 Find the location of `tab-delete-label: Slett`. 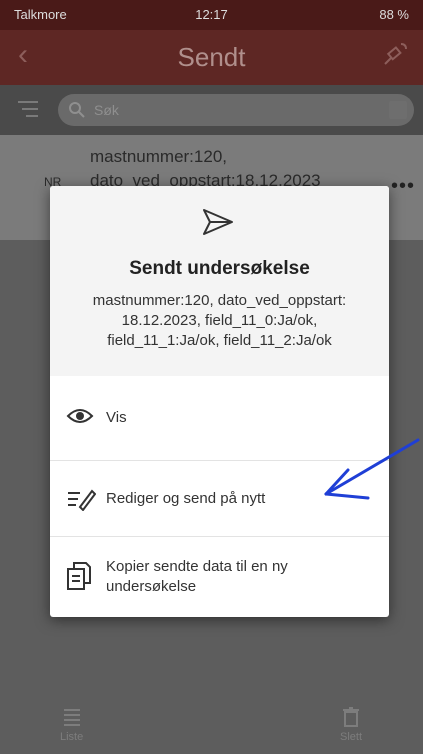

tab-delete-label: Slett is located at coordinates (351, 737).